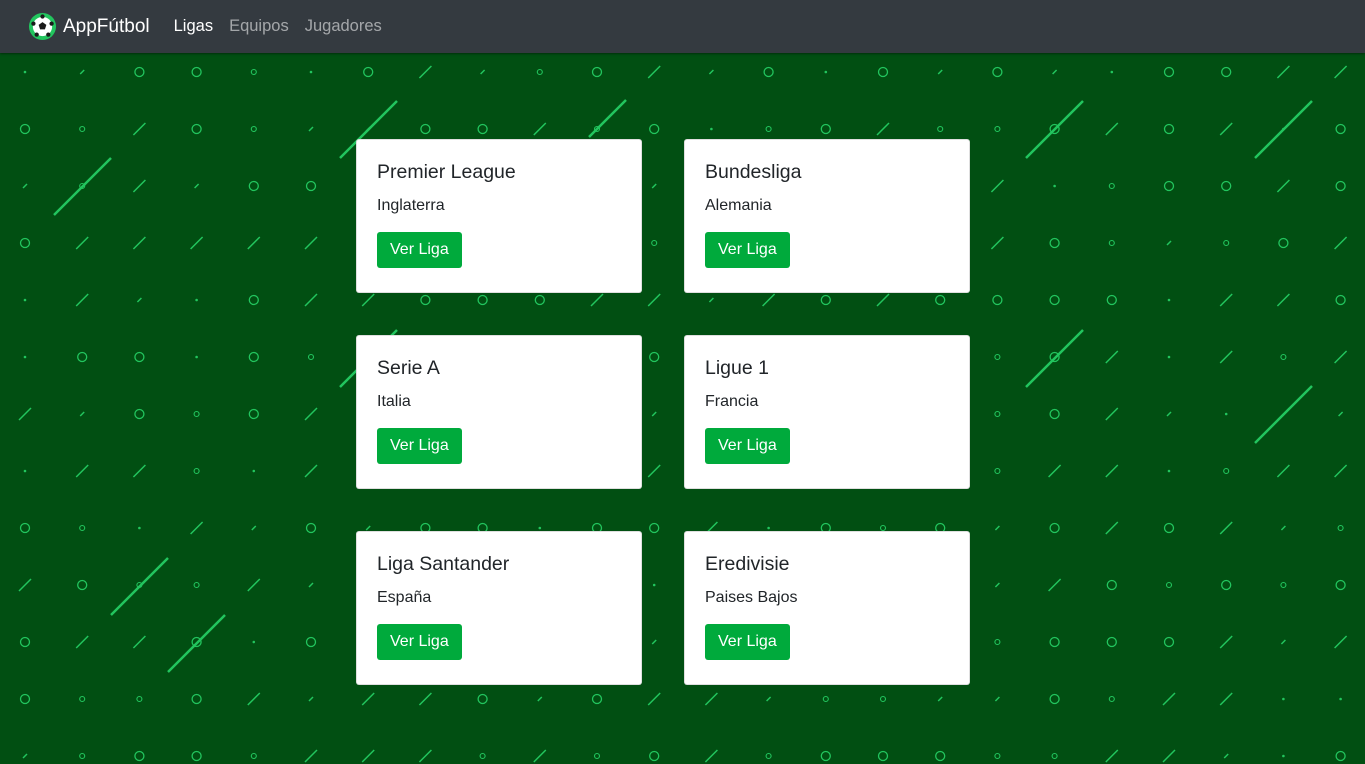 The image size is (1365, 764). Describe the element at coordinates (827, 412) in the screenshot. I see `league-card-ligue-1: Ligue 1 Francia Ver Liga` at that location.